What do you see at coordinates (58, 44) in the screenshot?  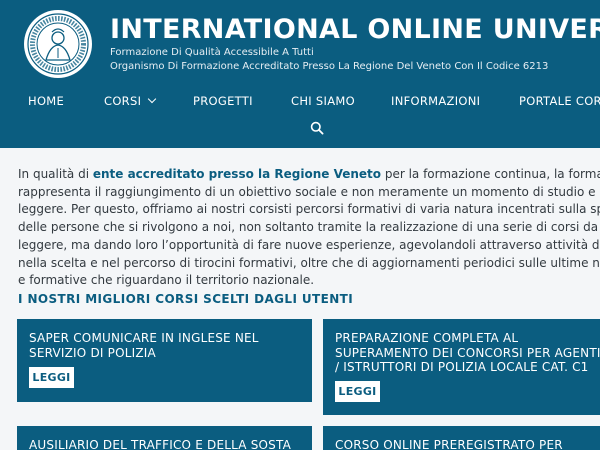 I see `university-seal-logo` at bounding box center [58, 44].